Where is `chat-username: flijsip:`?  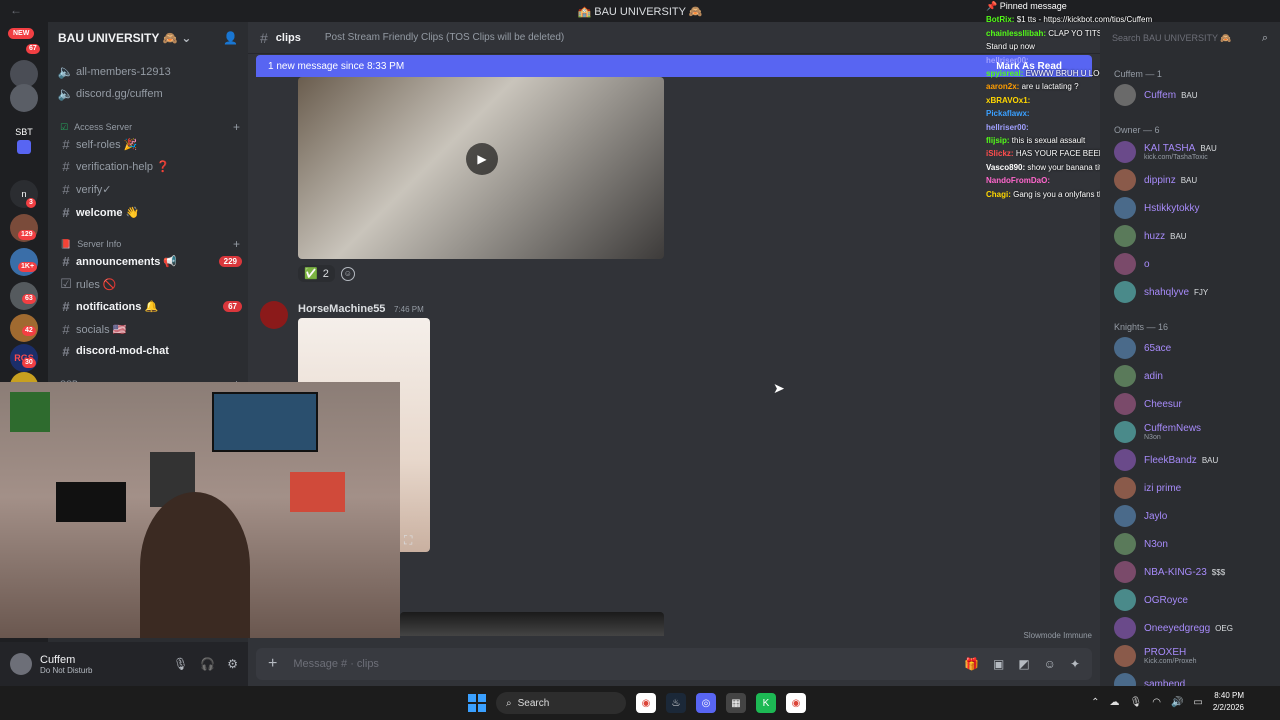 chat-username: flijsip: is located at coordinates (998, 140).